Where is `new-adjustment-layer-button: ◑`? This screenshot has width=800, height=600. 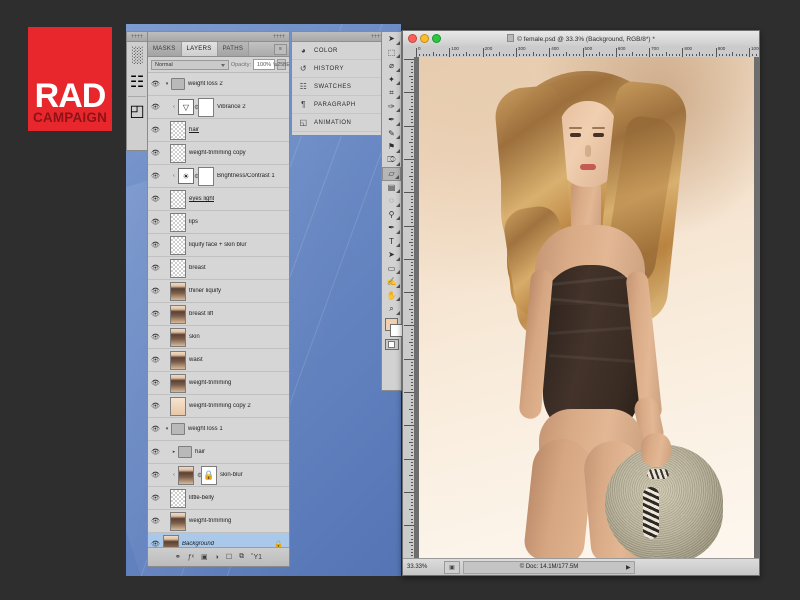
new-adjustment-layer-button: ◑ is located at coordinates (217, 557).